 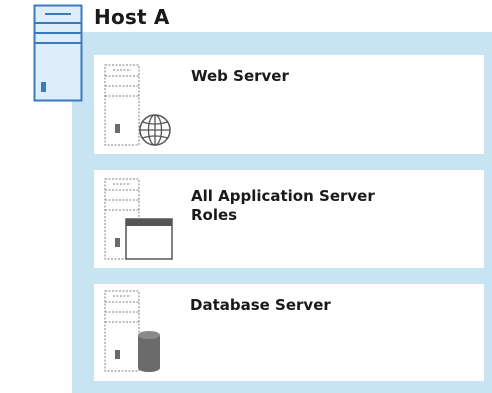 What do you see at coordinates (58, 53) in the screenshot?
I see `host-server-icon` at bounding box center [58, 53].